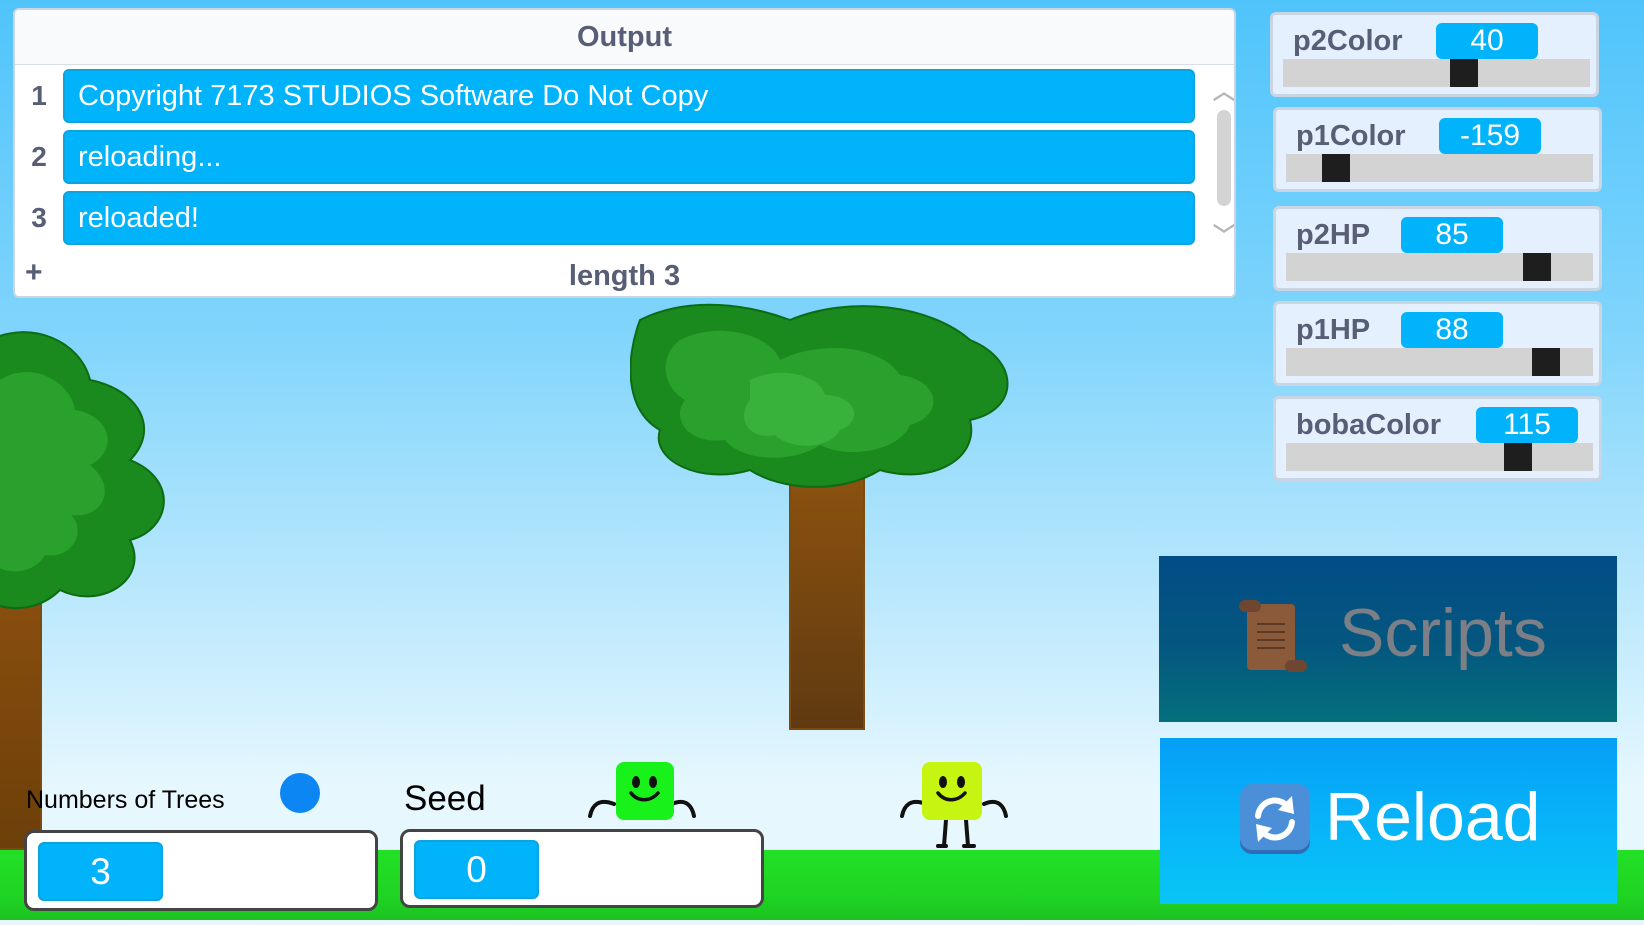  Describe the element at coordinates (1437, 149) in the screenshot. I see `slider-monitor-p1color: p1Color -159` at that location.